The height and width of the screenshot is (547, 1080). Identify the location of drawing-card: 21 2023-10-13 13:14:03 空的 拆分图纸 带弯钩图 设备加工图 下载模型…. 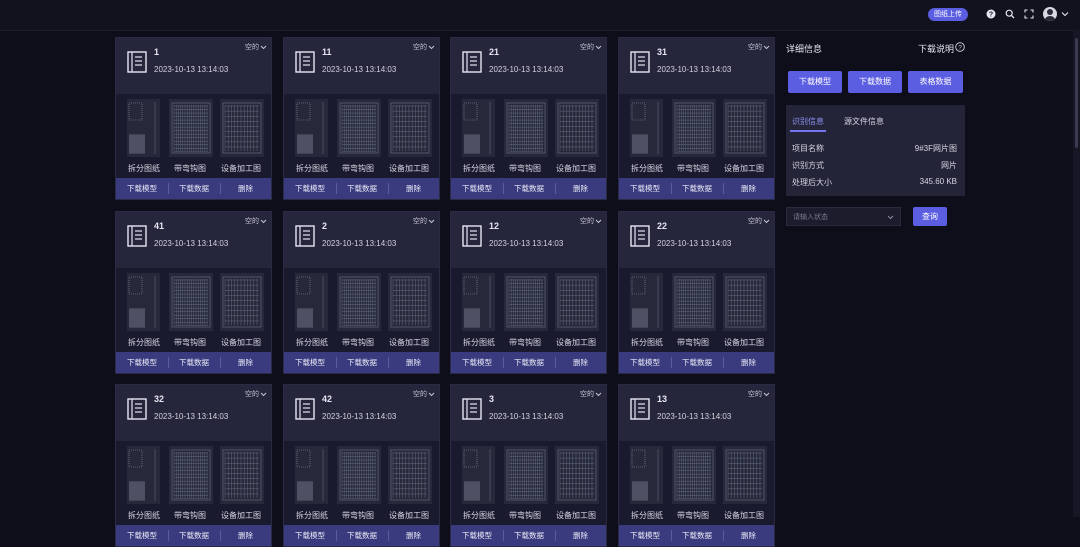
(528, 118).